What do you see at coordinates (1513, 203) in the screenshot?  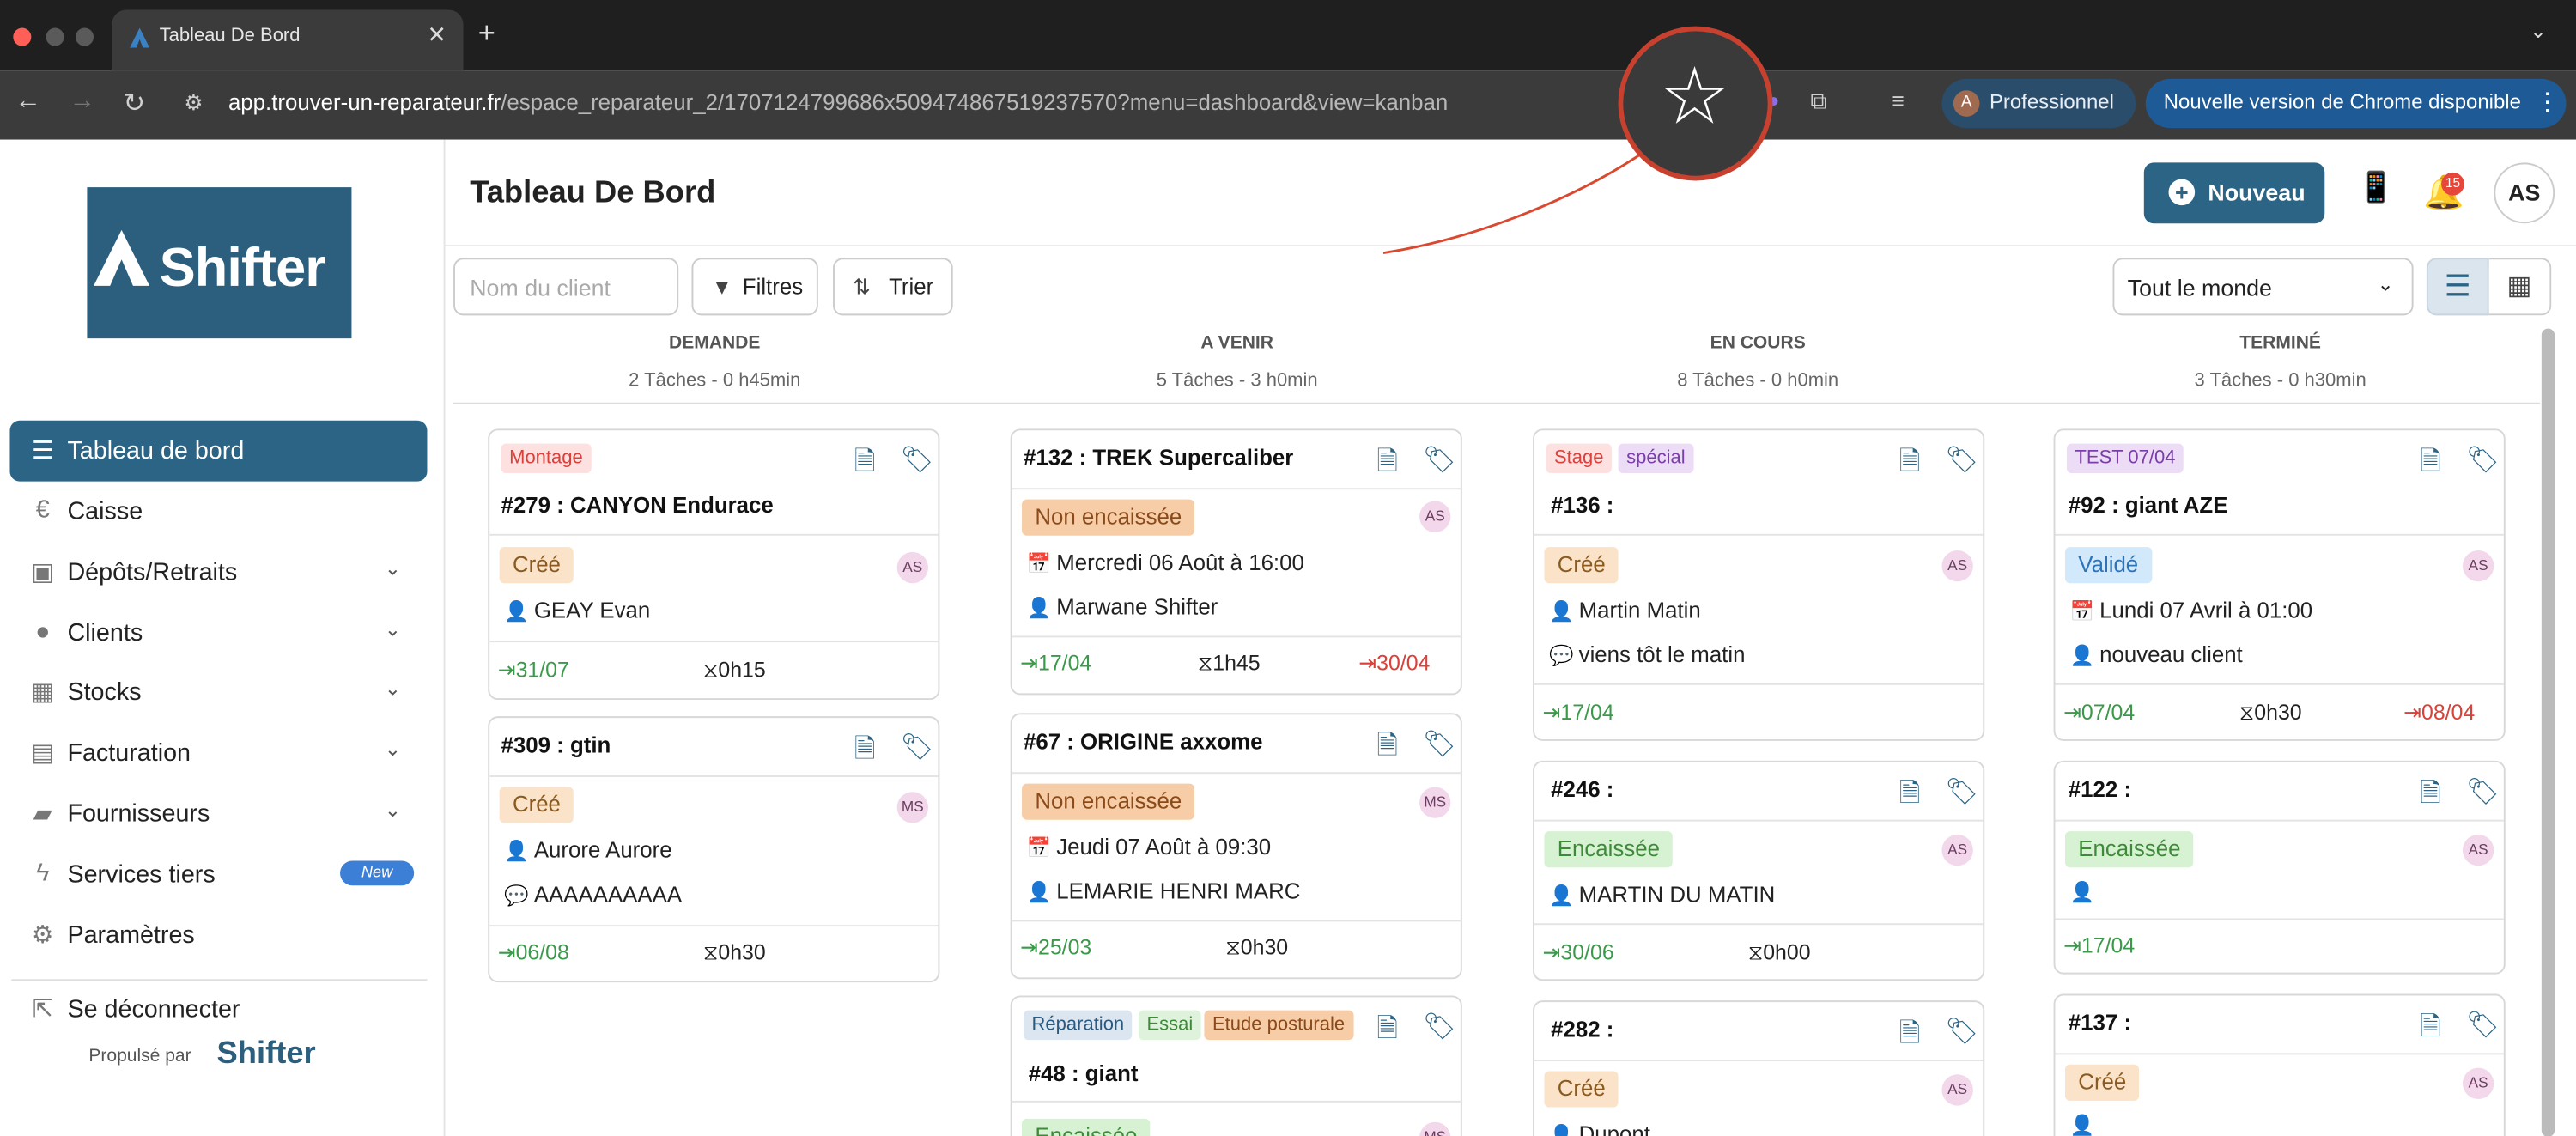 I see `annotation-arrow` at bounding box center [1513, 203].